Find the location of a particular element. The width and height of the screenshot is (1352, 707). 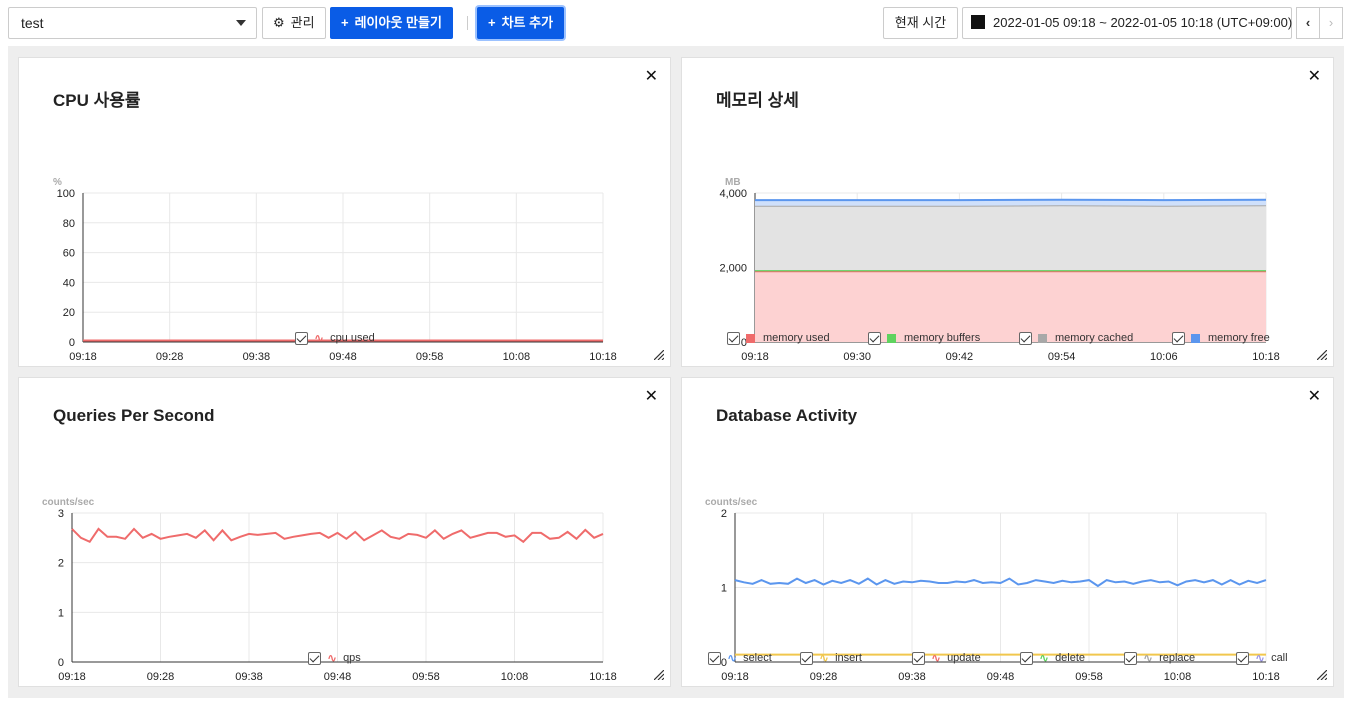

y-tick-label: 40 is located at coordinates (69, 283).